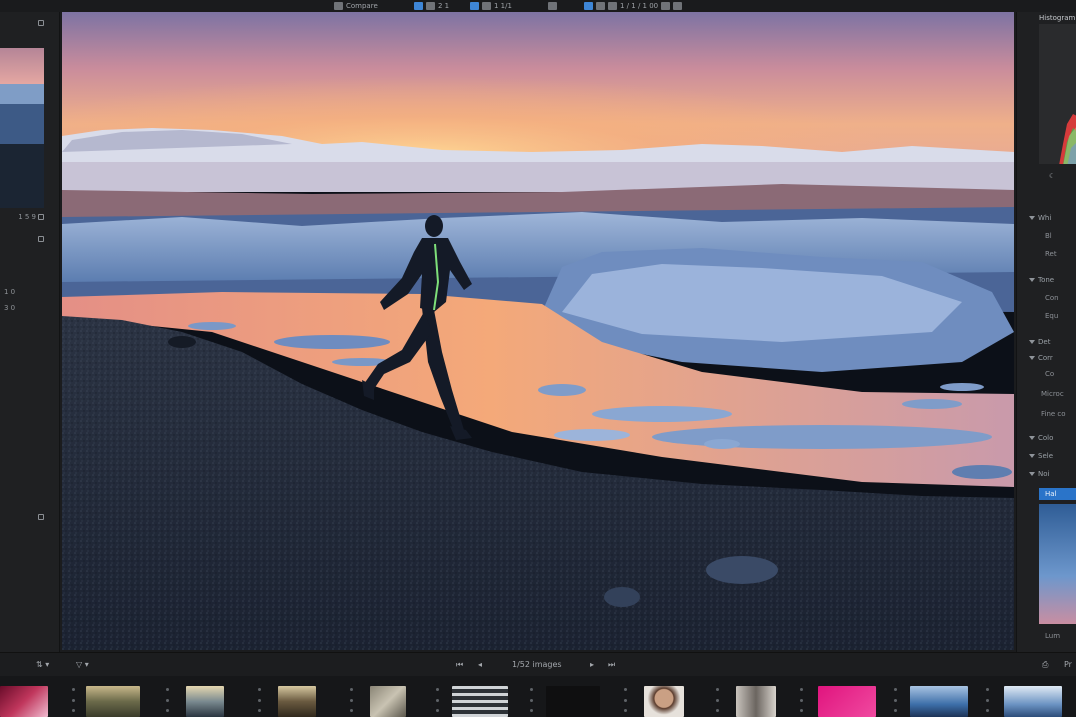  What do you see at coordinates (1052, 176) in the screenshot?
I see `moon-icon: ☾` at bounding box center [1052, 176].